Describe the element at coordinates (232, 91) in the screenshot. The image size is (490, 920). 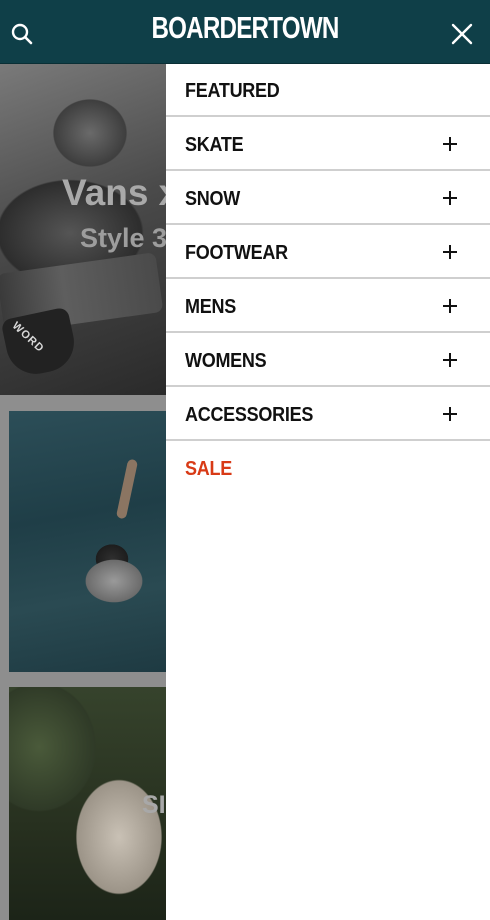
I see `menu-item-label: FEATURED` at that location.